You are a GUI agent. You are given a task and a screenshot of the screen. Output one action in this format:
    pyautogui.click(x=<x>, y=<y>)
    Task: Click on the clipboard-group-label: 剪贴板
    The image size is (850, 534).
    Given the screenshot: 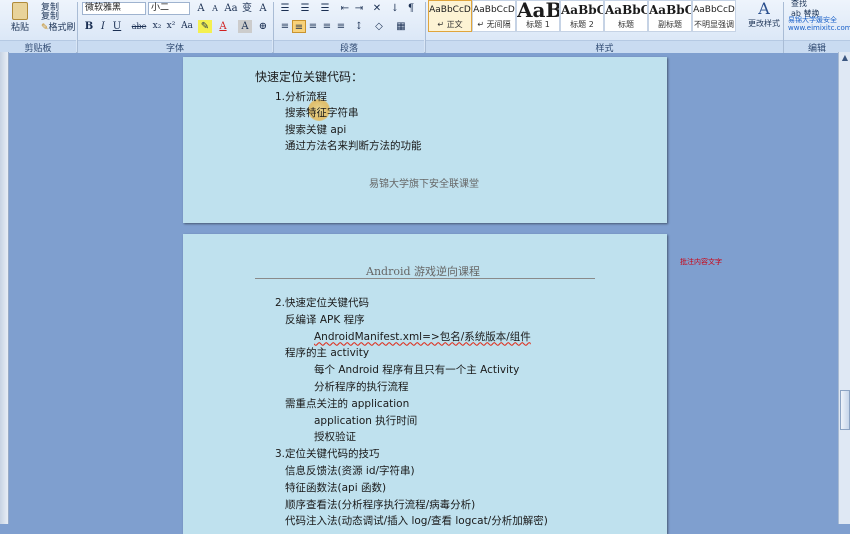 What is the action you would take?
    pyautogui.click(x=38, y=47)
    